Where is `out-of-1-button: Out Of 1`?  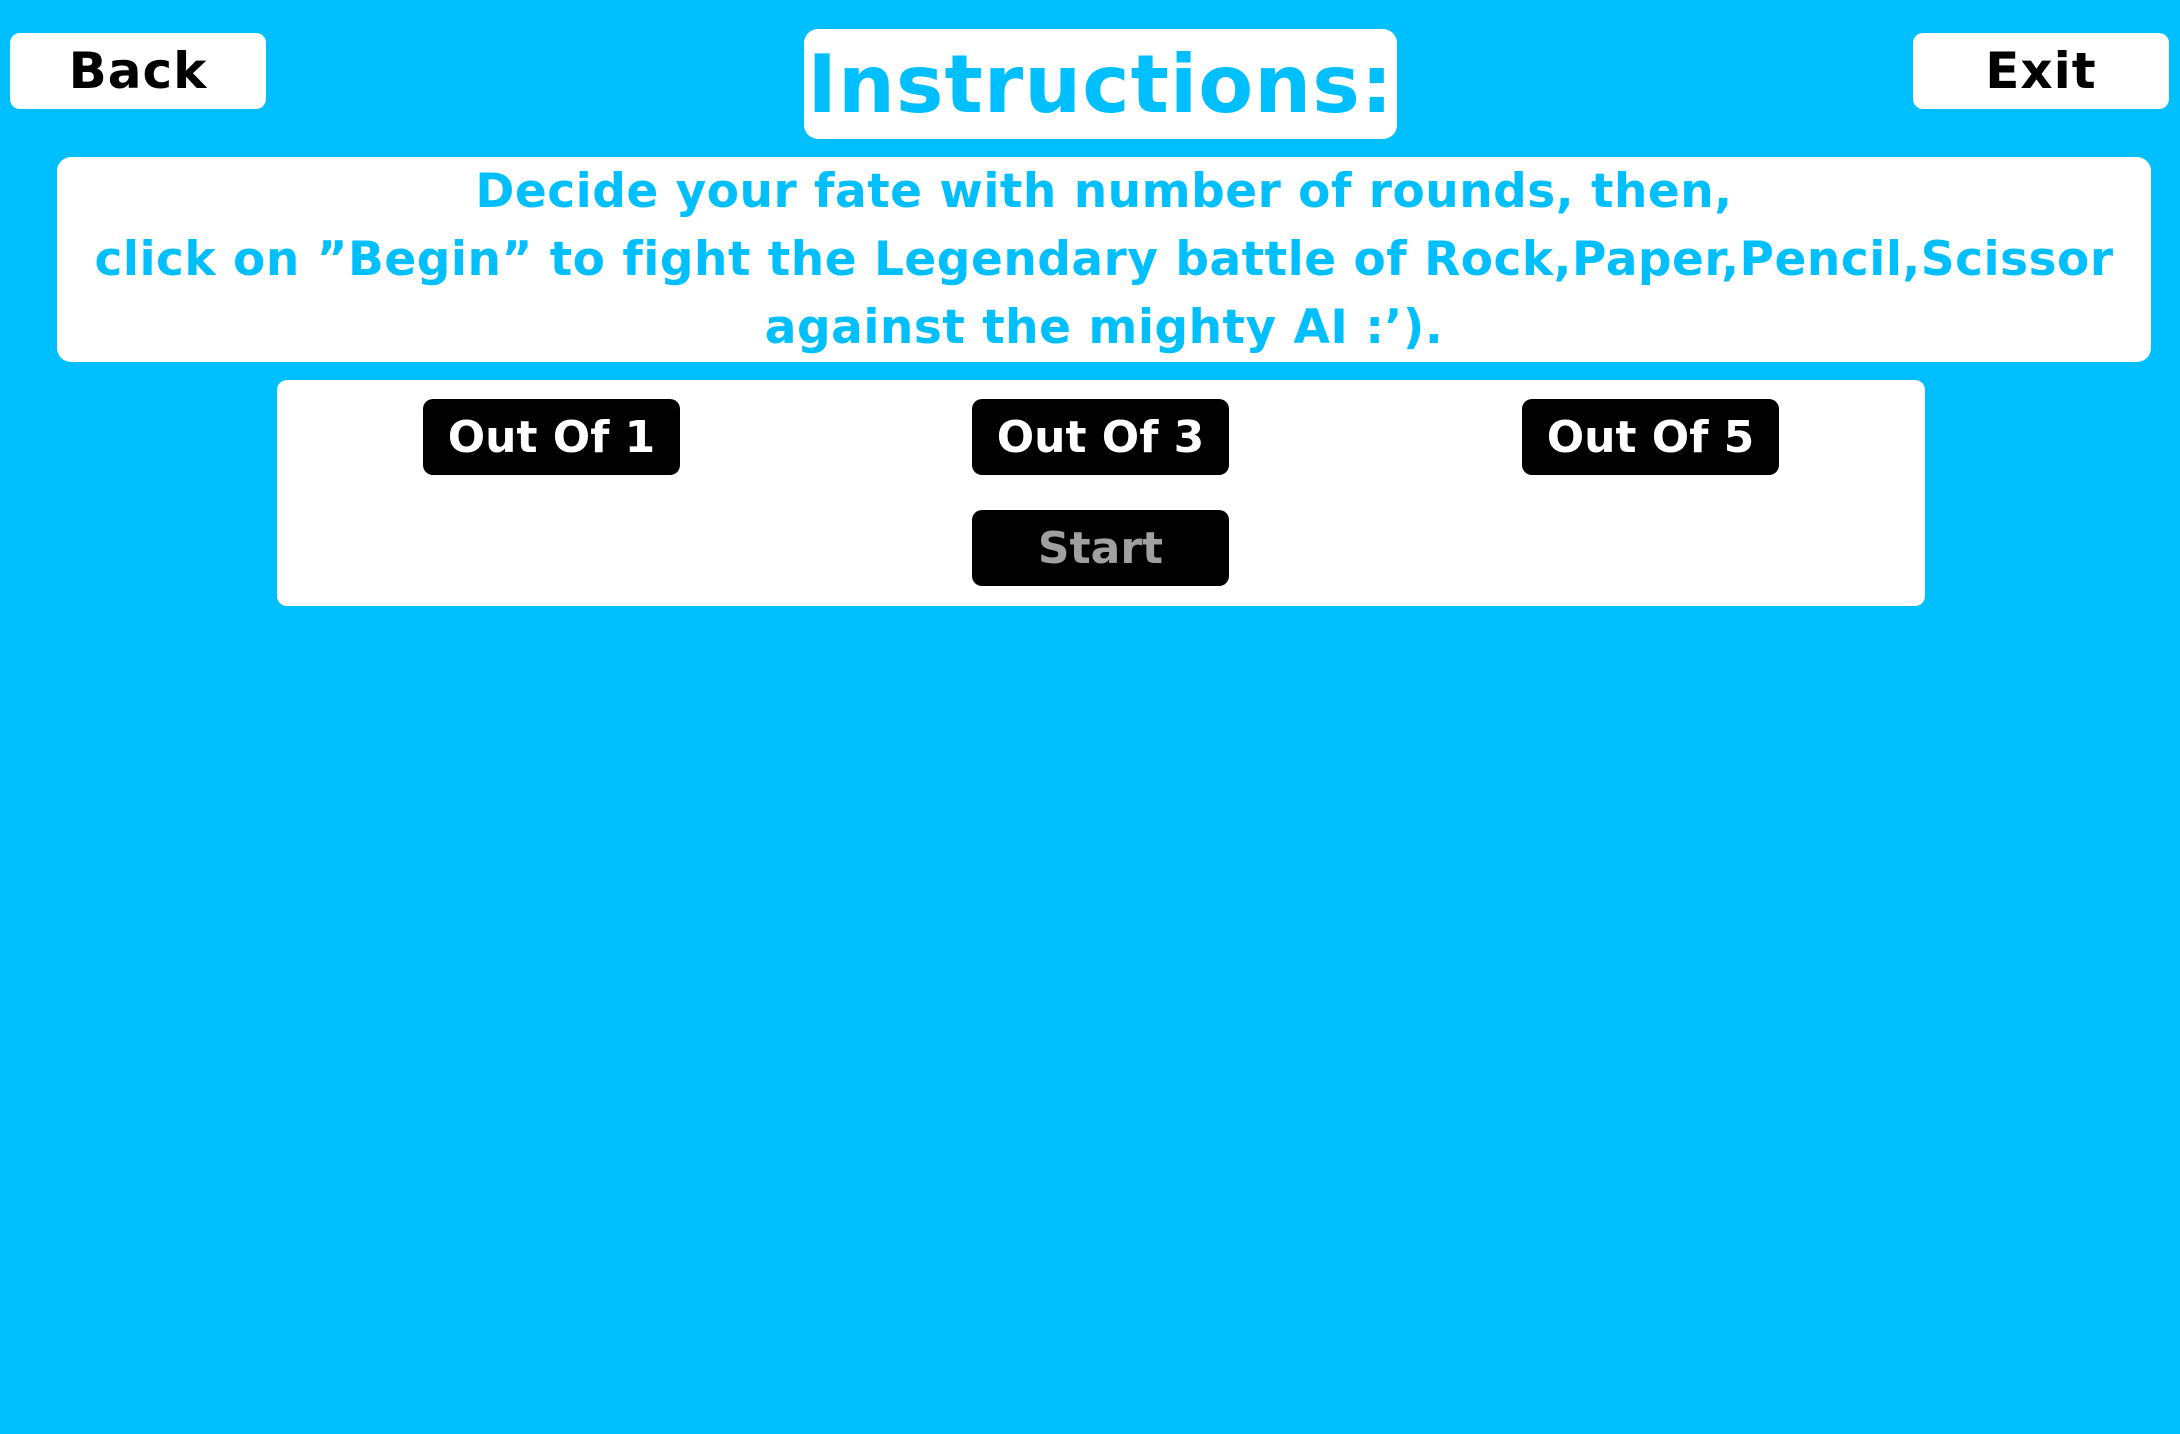 out-of-1-button: Out Of 1 is located at coordinates (551, 437).